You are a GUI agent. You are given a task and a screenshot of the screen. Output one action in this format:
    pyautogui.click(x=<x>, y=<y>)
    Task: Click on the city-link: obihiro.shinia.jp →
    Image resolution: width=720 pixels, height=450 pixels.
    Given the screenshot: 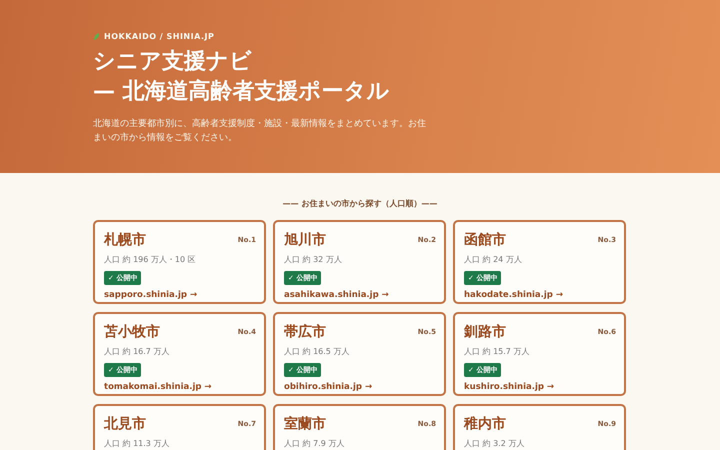 What is the action you would take?
    pyautogui.click(x=360, y=387)
    